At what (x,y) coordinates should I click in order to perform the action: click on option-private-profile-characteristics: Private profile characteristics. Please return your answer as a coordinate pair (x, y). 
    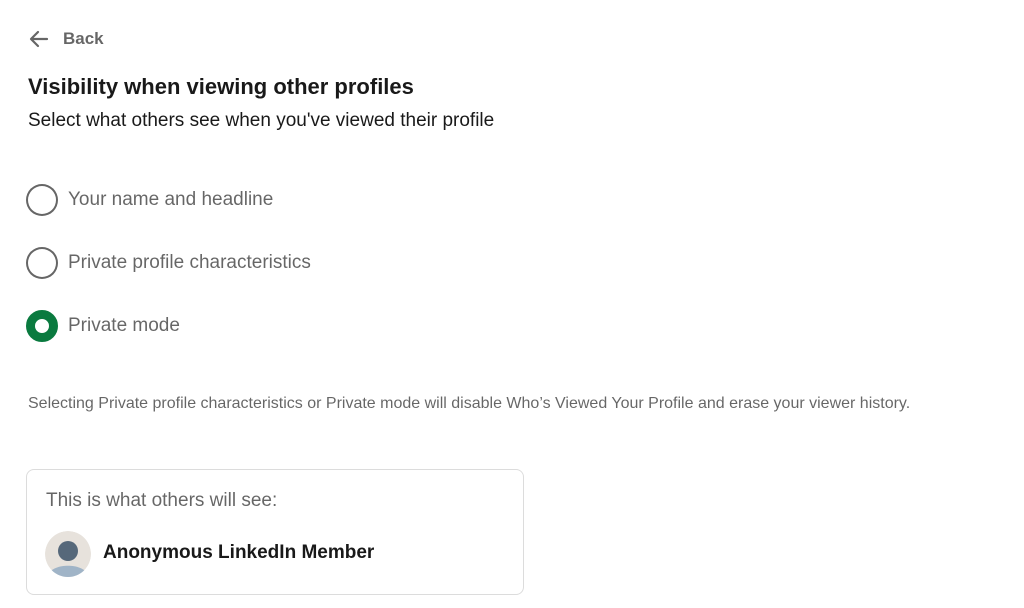
    Looking at the image, I should click on (168, 263).